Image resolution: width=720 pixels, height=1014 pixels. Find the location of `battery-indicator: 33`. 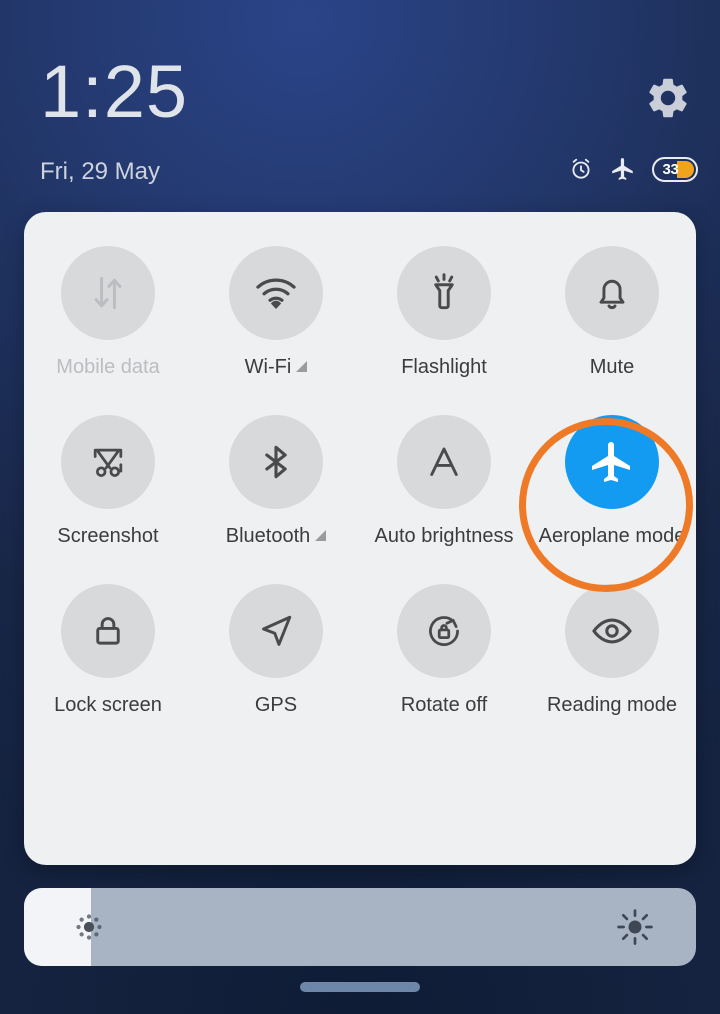

battery-indicator: 33 is located at coordinates (675, 169).